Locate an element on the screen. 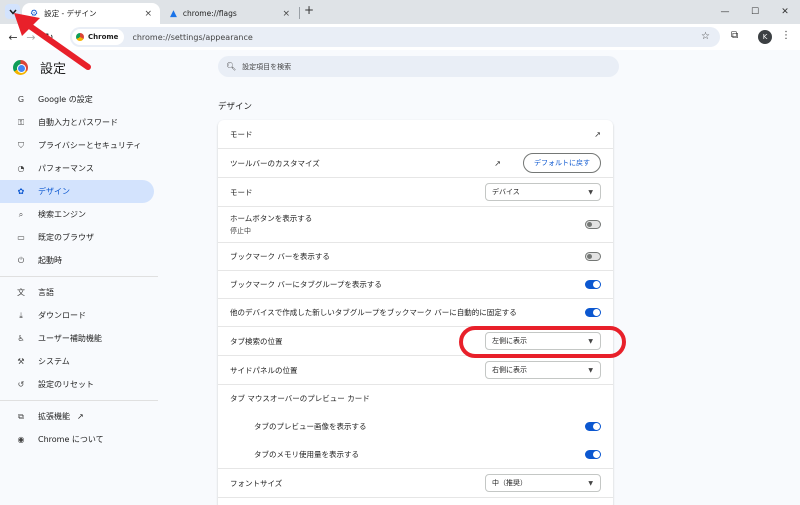 Image resolution: width=800 pixels, height=505 pixels. sidebar-item-languages: 文 言語 is located at coordinates (80, 292).